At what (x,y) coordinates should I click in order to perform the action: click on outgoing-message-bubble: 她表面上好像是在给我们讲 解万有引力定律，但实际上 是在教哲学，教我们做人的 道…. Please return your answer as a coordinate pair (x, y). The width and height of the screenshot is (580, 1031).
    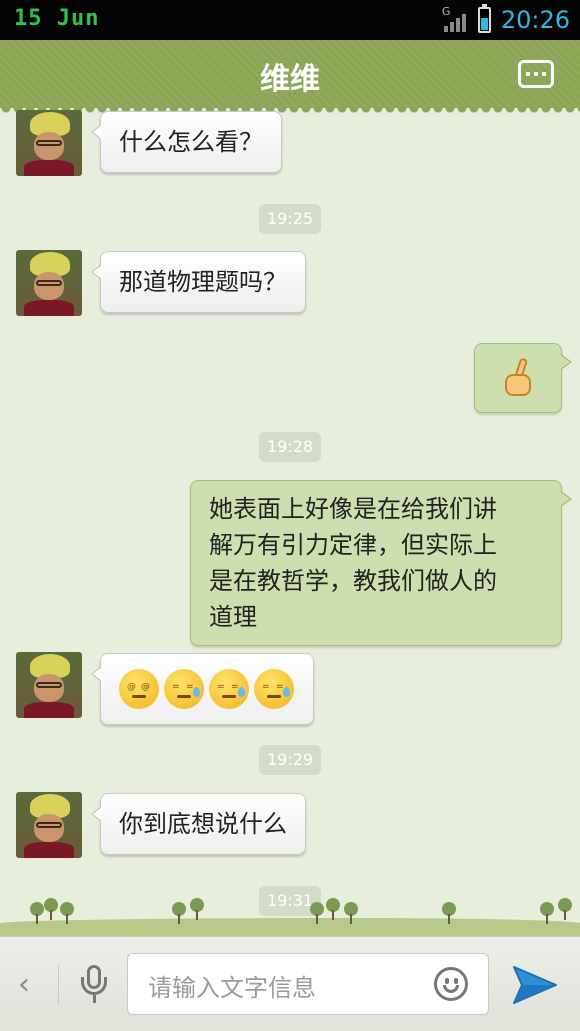
    Looking at the image, I should click on (381, 563).